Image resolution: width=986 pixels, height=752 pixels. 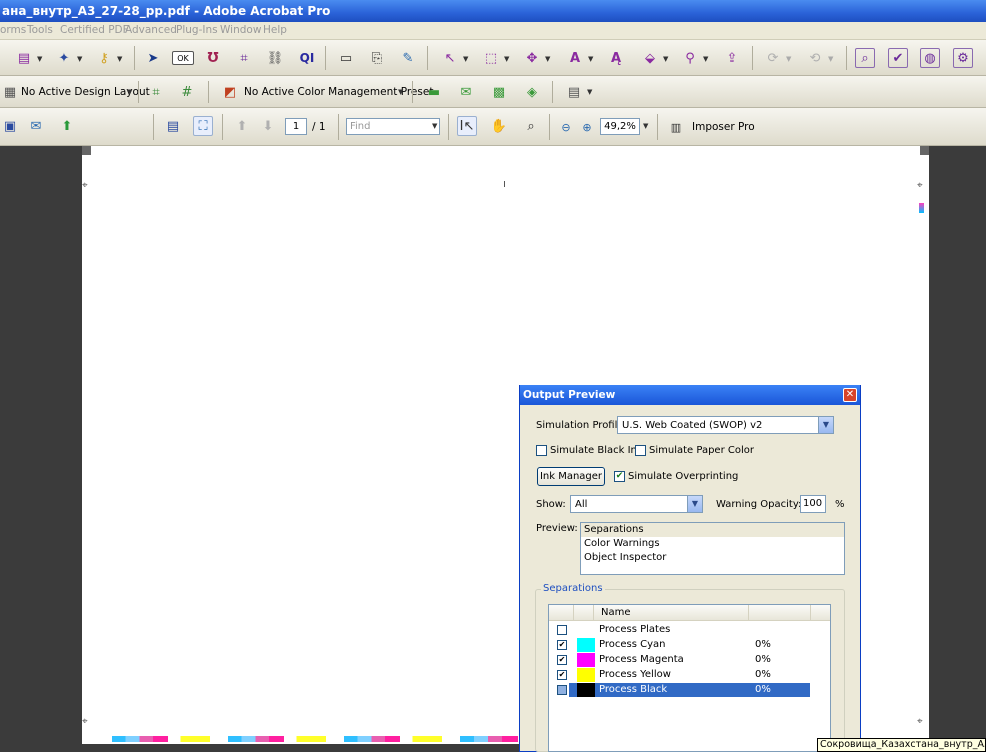 I want to click on color-preset-dropdown: No Active Color Management Preset, so click(x=338, y=92).